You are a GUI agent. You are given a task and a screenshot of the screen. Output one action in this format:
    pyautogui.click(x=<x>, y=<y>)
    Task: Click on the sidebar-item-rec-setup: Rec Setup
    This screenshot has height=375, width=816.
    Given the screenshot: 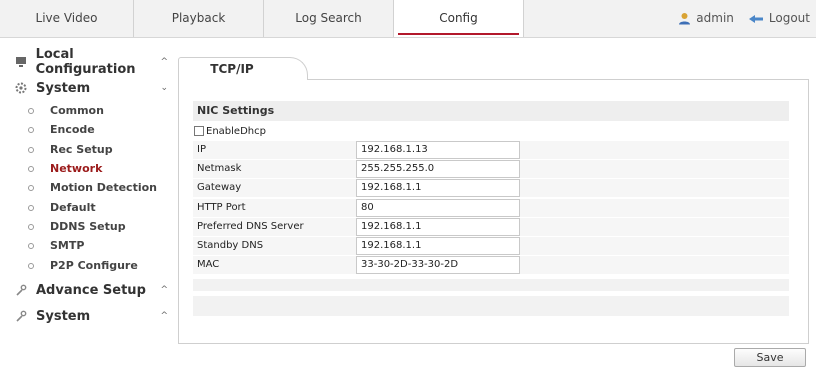 What is the action you would take?
    pyautogui.click(x=98, y=149)
    